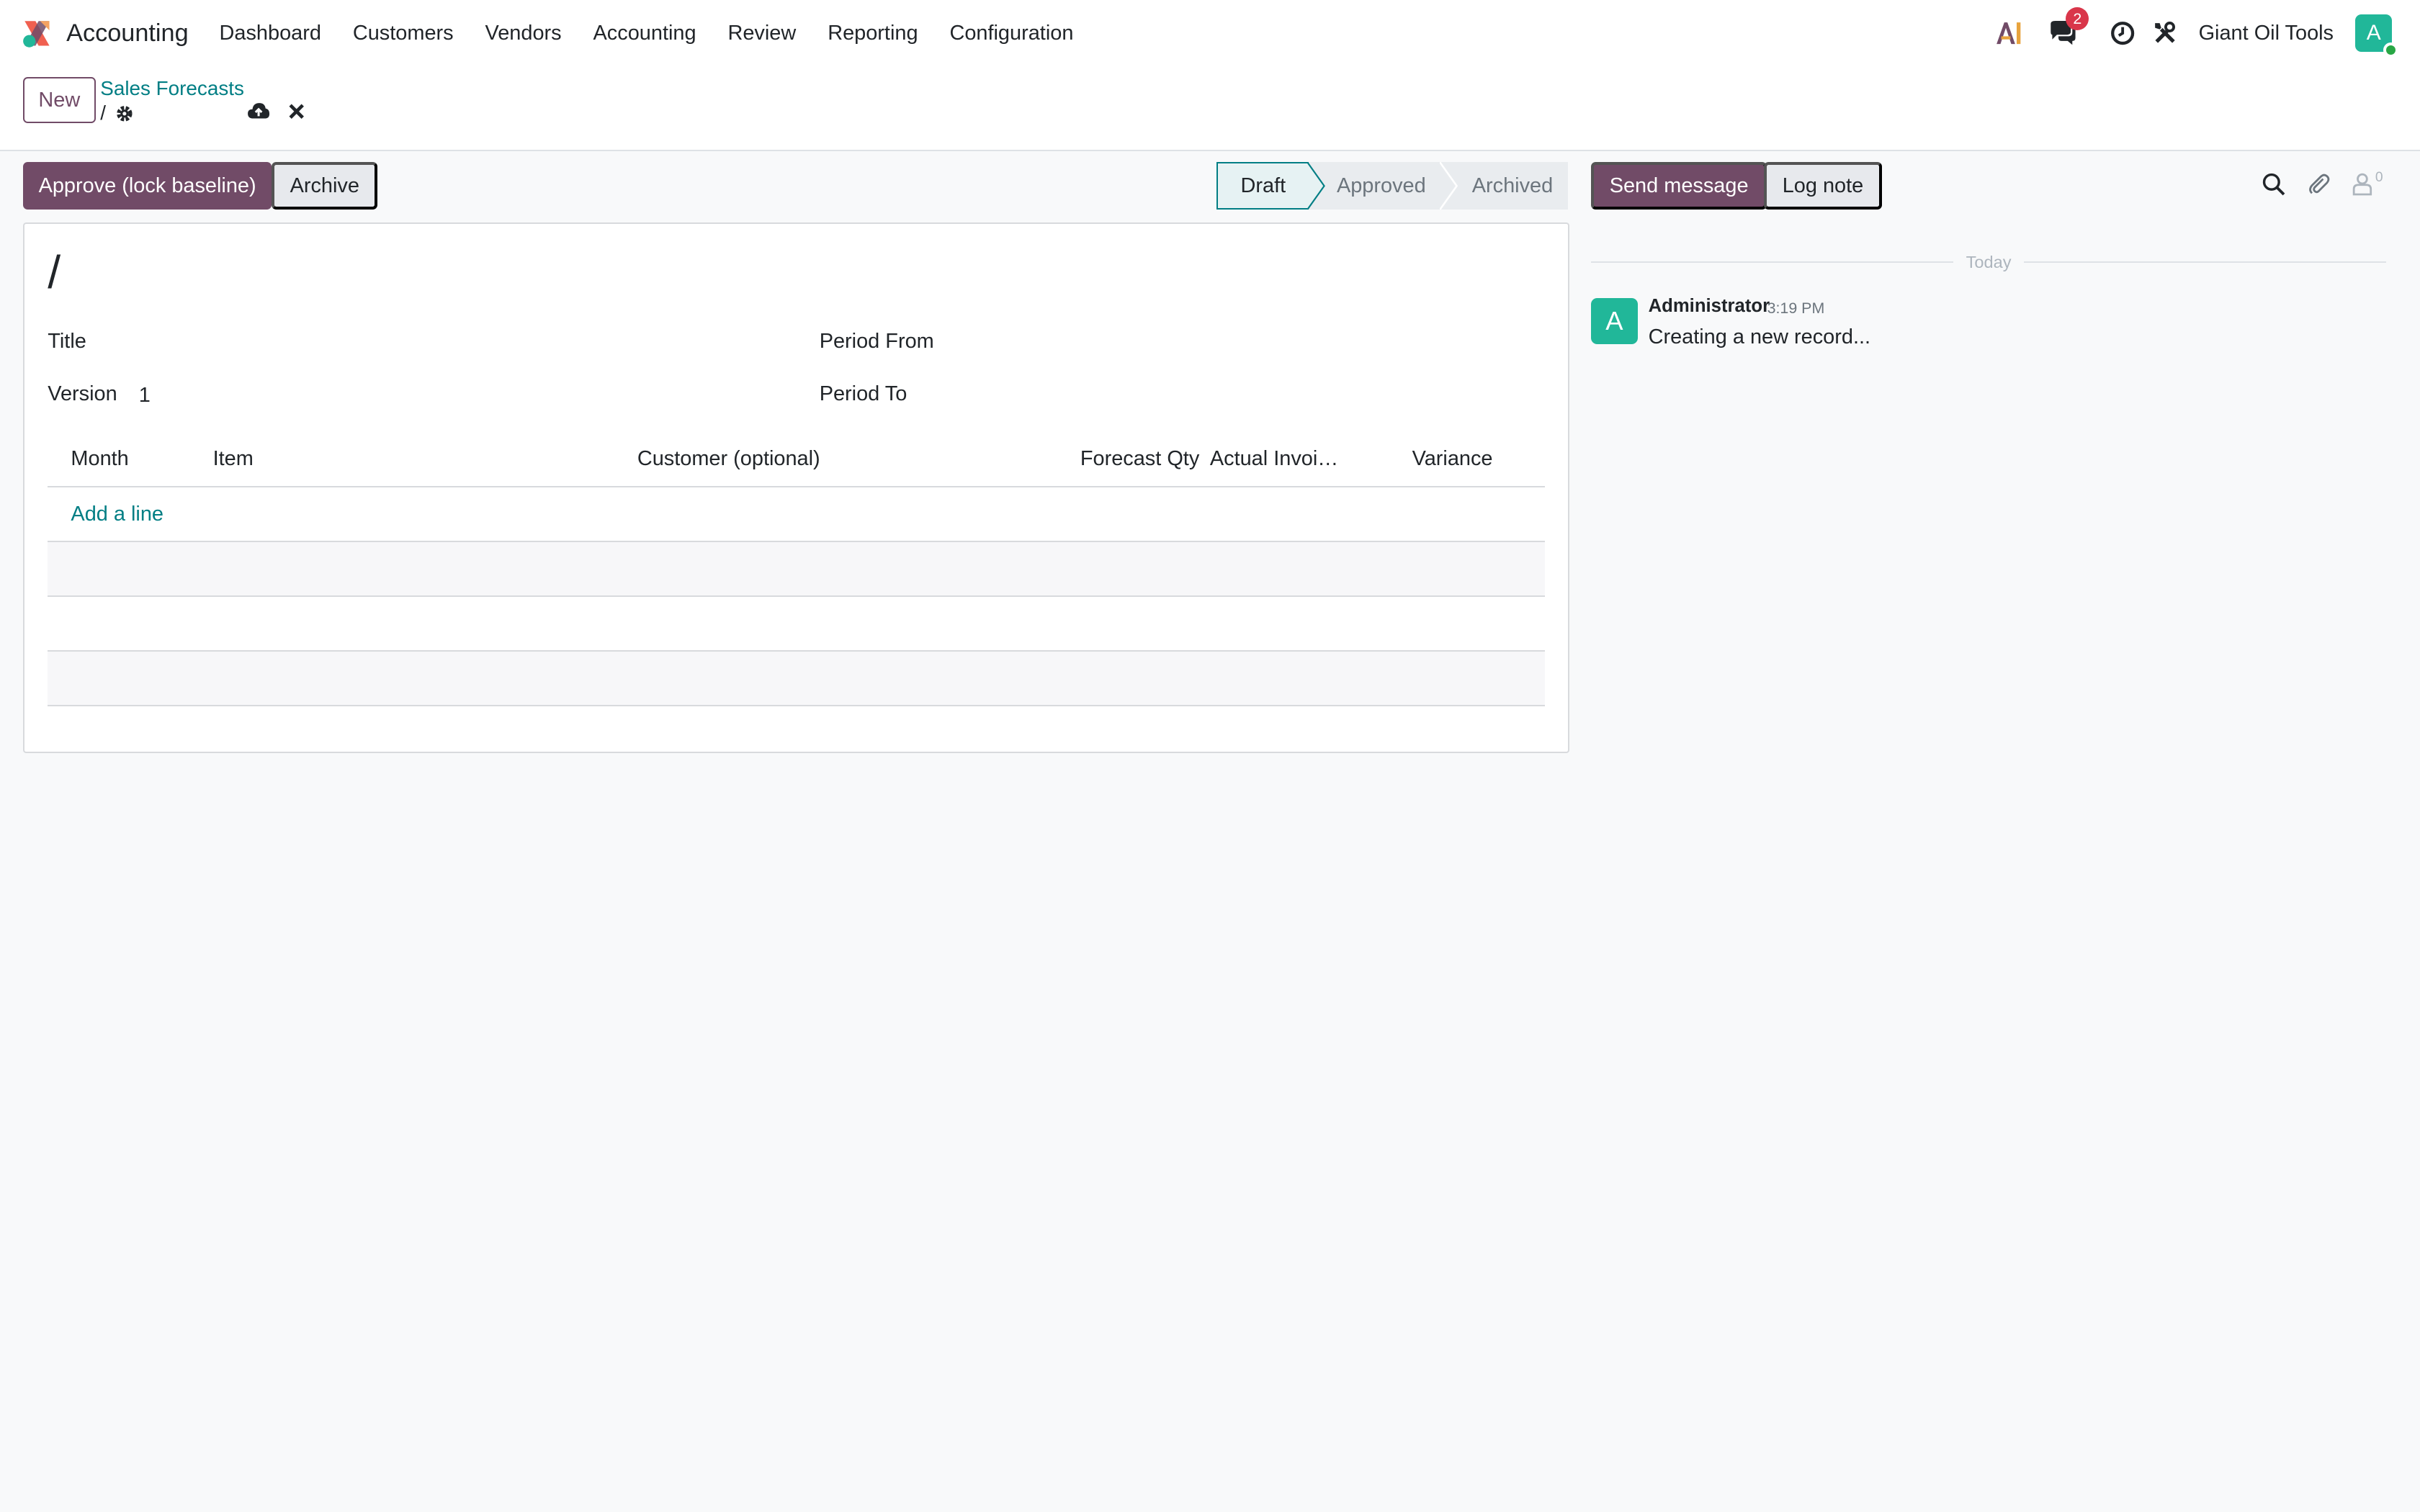 This screenshot has height=1512, width=2420. I want to click on paperclip-icon, so click(2319, 184).